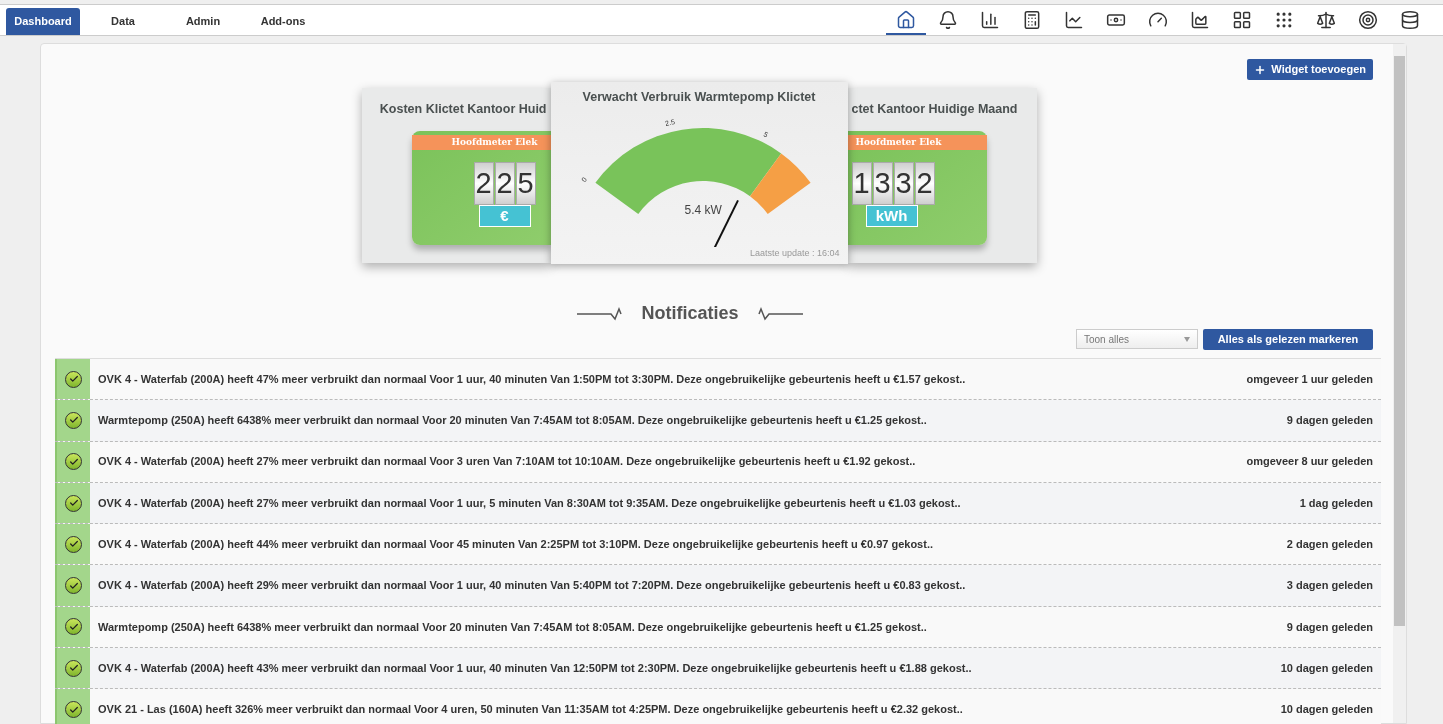 Image resolution: width=1443 pixels, height=724 pixels. Describe the element at coordinates (43, 21) in the screenshot. I see `nav-tab: Dashboard` at that location.